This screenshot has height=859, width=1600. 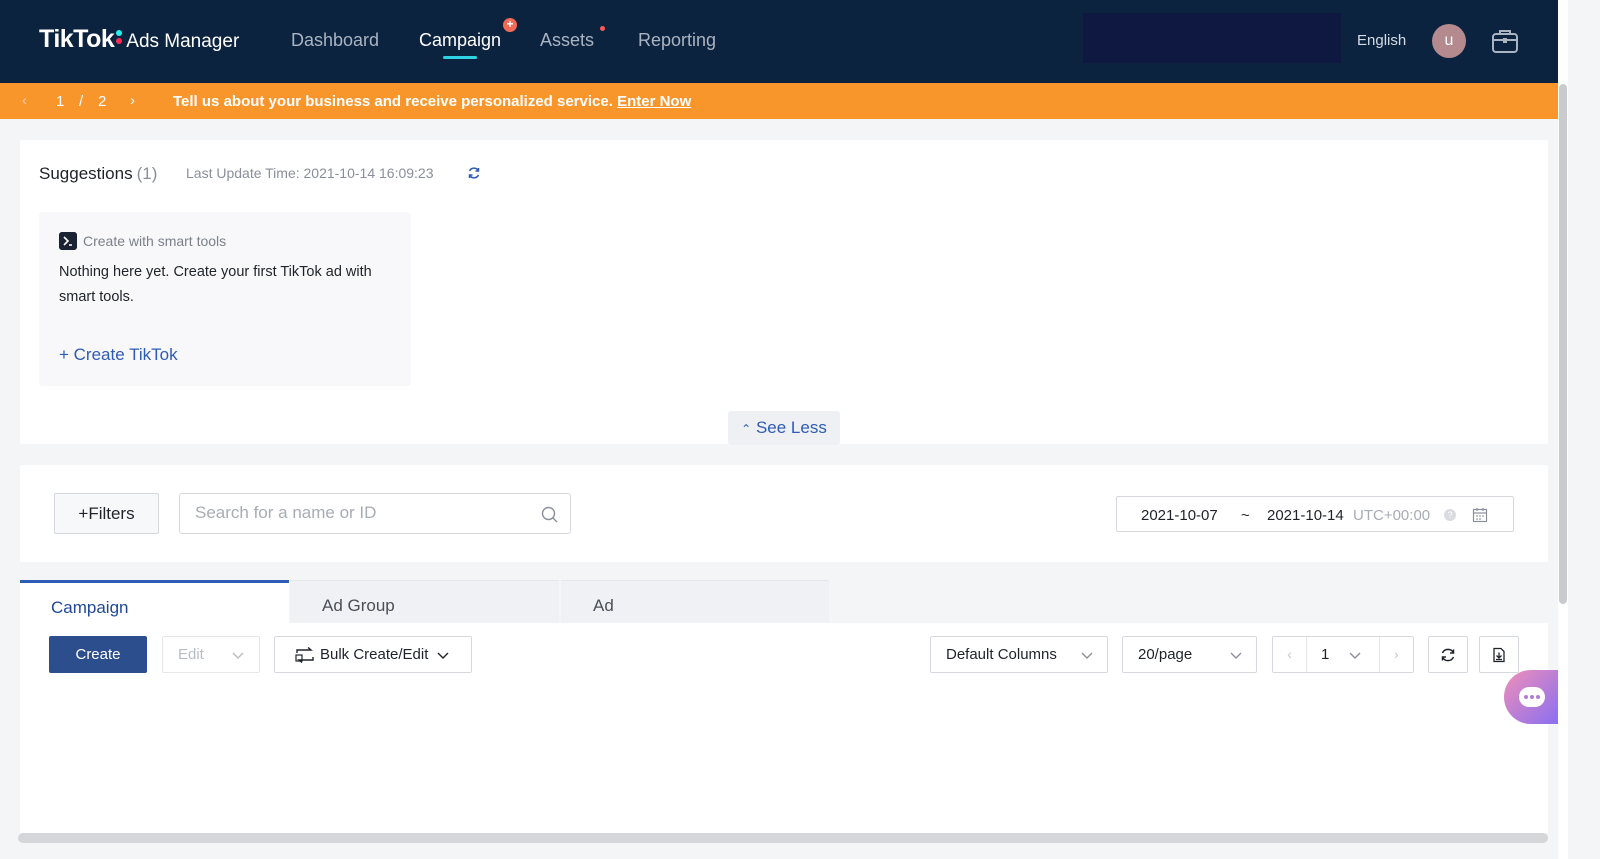 I want to click on nav-dashboard: Dashboard, so click(x=335, y=40).